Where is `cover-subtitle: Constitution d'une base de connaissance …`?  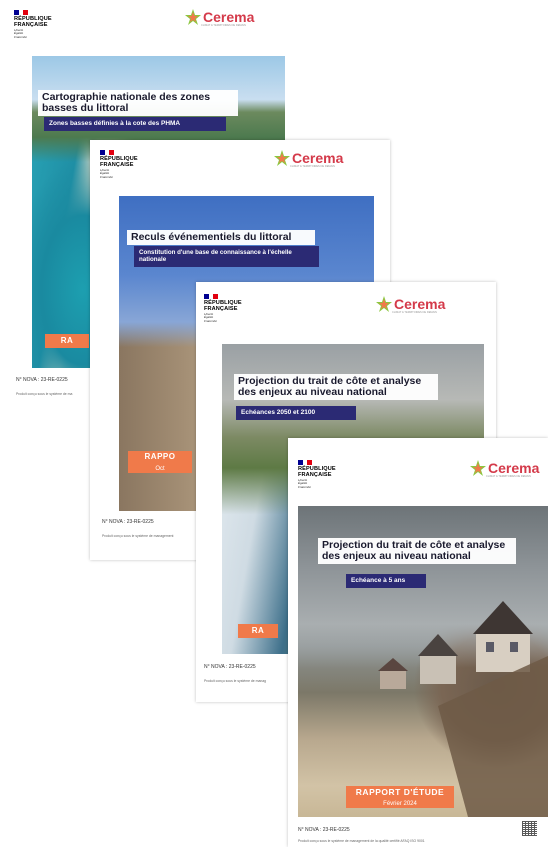
cover-subtitle: Constitution d'une base de connaissance … is located at coordinates (226, 256).